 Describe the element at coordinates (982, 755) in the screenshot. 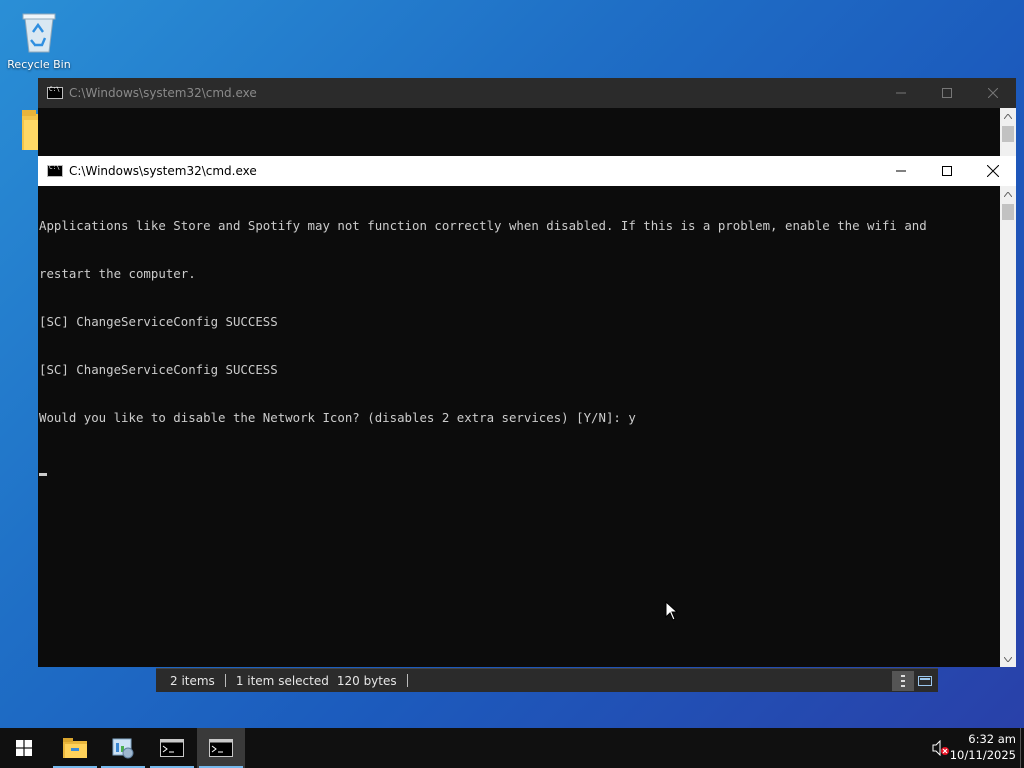

I see `clock-date: 10/11/2025` at that location.